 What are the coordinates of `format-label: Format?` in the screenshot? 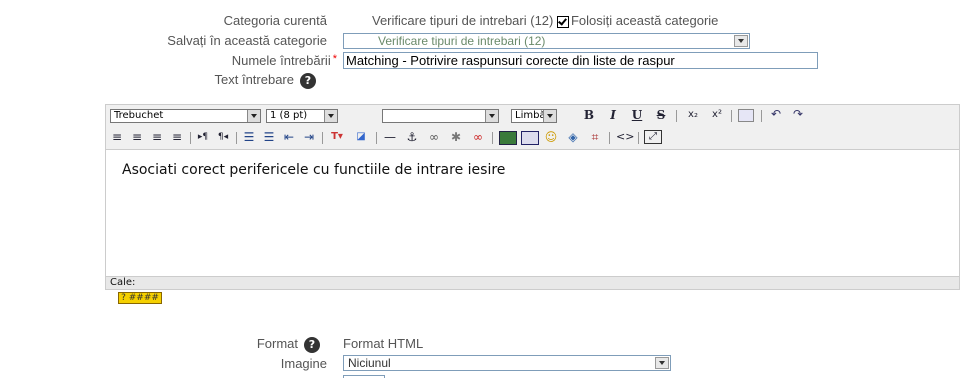 It's located at (250, 344).